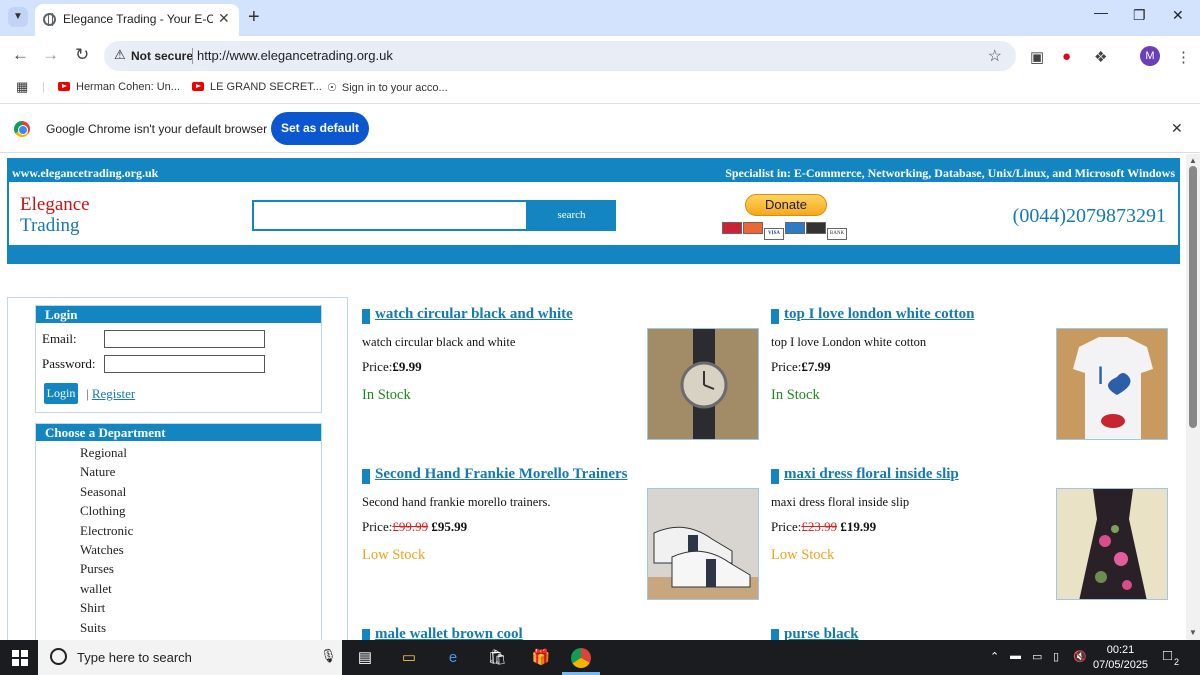 This screenshot has width=1200, height=675. I want to click on reload-icon: ↻, so click(82, 55).